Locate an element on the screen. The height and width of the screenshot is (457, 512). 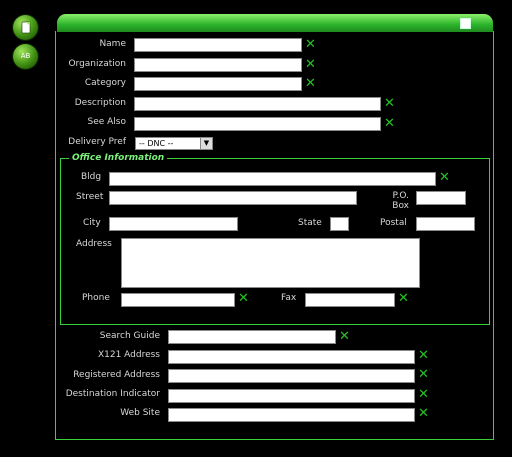
organization-field is located at coordinates (218, 65).